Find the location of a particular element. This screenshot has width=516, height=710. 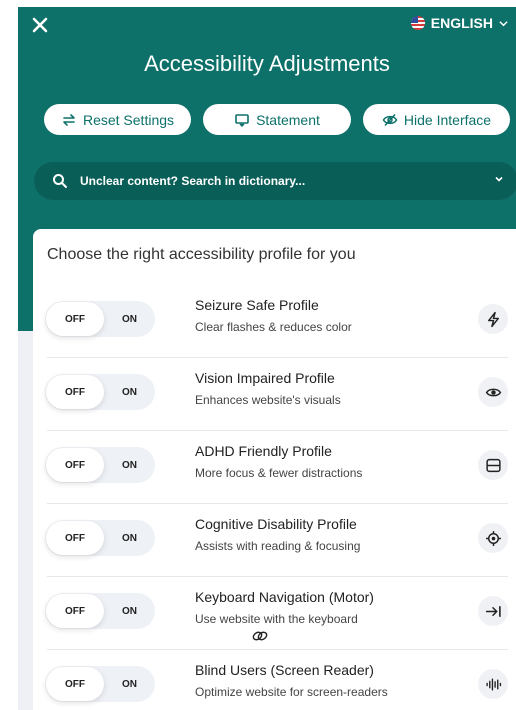

profile-name: Blind Users (Screen Reader) is located at coordinates (284, 670).